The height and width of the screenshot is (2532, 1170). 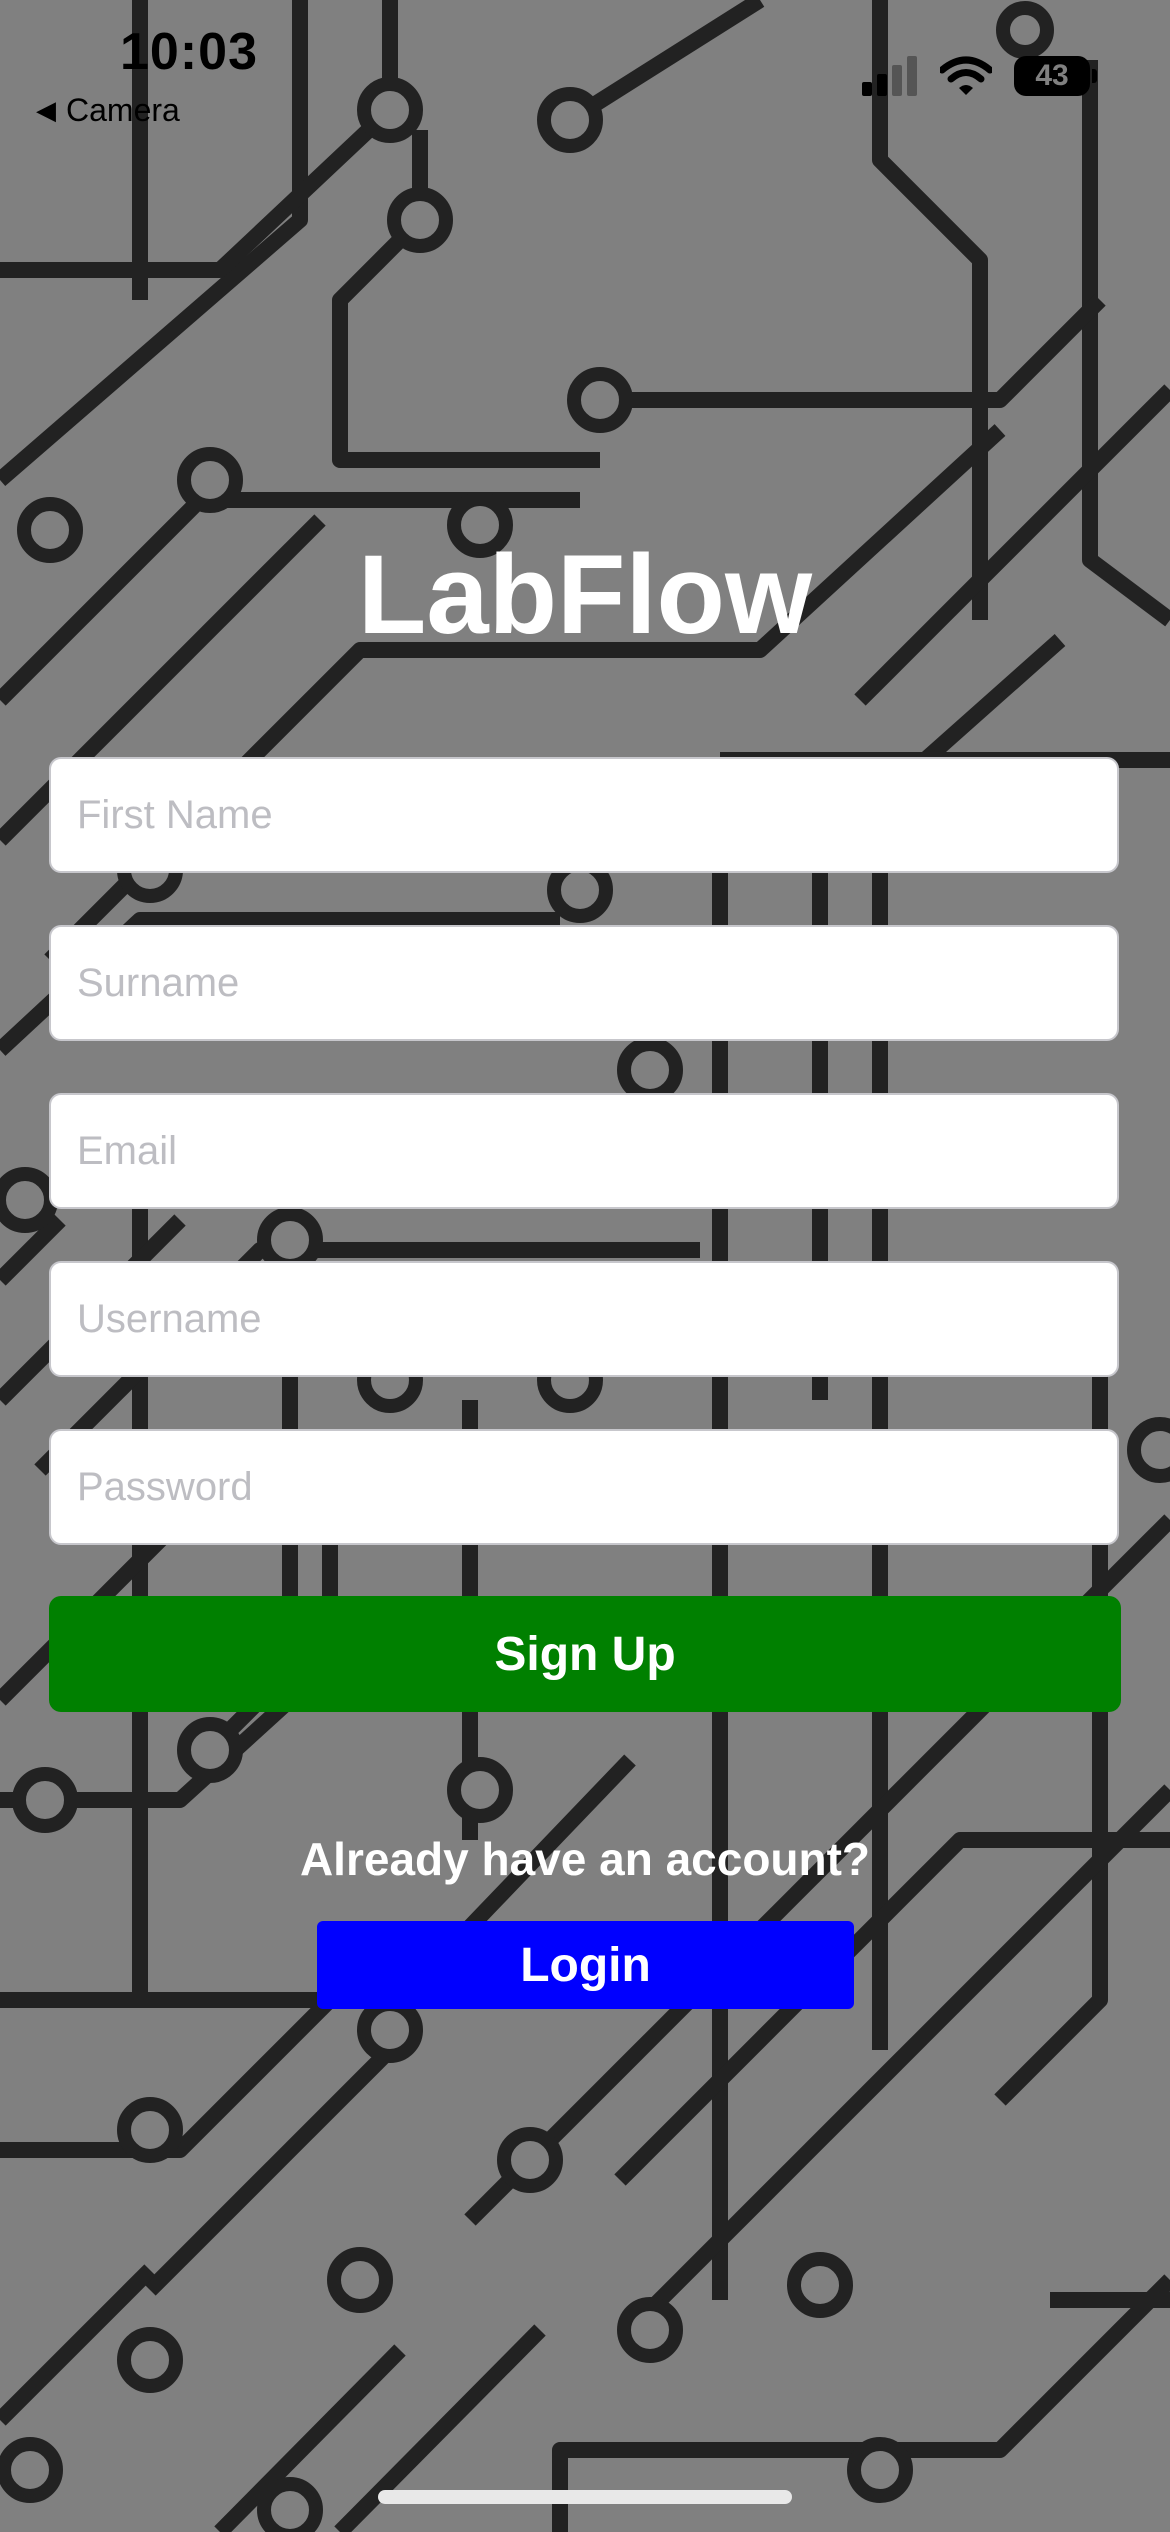 What do you see at coordinates (584, 1487) in the screenshot?
I see `password-input` at bounding box center [584, 1487].